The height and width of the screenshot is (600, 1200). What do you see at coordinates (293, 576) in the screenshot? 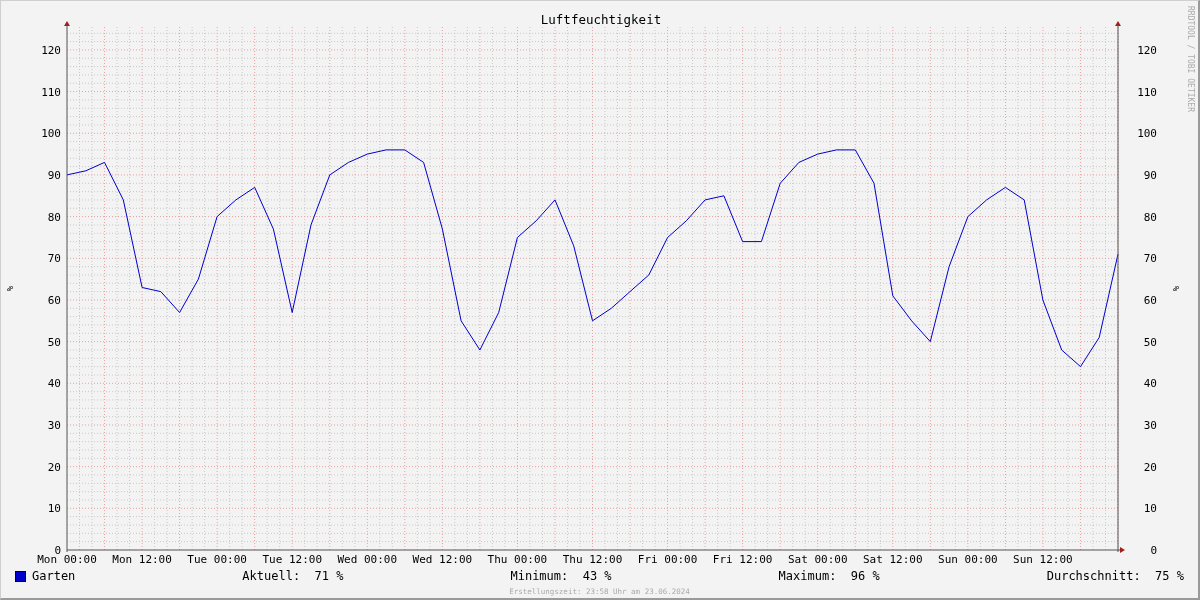
I see `stat-label: Aktuell: 71 %` at bounding box center [293, 576].